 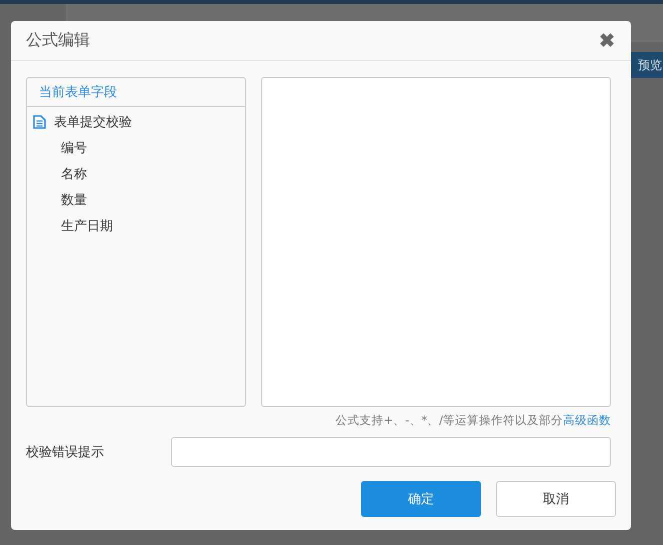 What do you see at coordinates (136, 174) in the screenshot?
I see `tree-item: 名称` at bounding box center [136, 174].